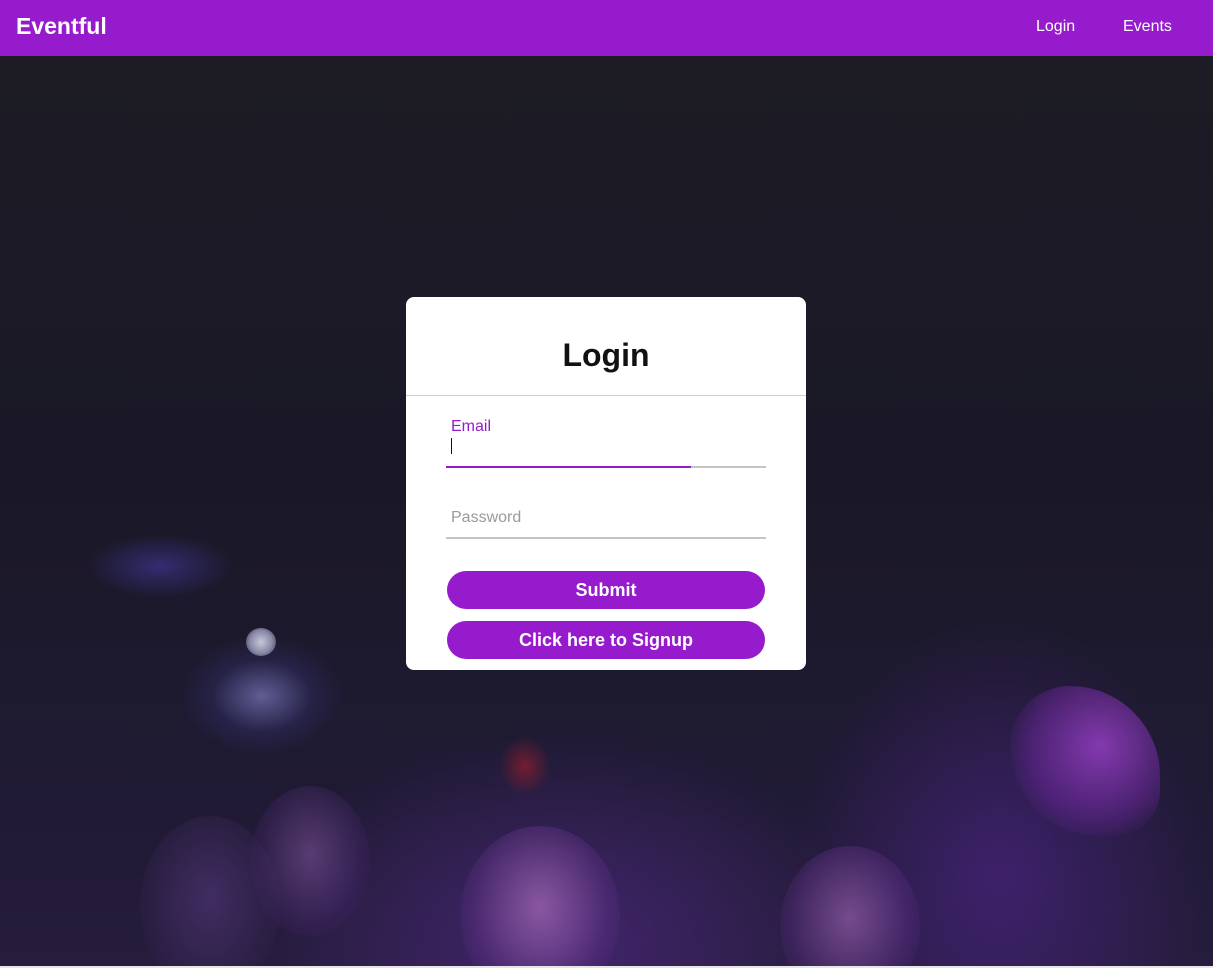 The image size is (1213, 968). I want to click on email-field: Email, so click(606, 442).